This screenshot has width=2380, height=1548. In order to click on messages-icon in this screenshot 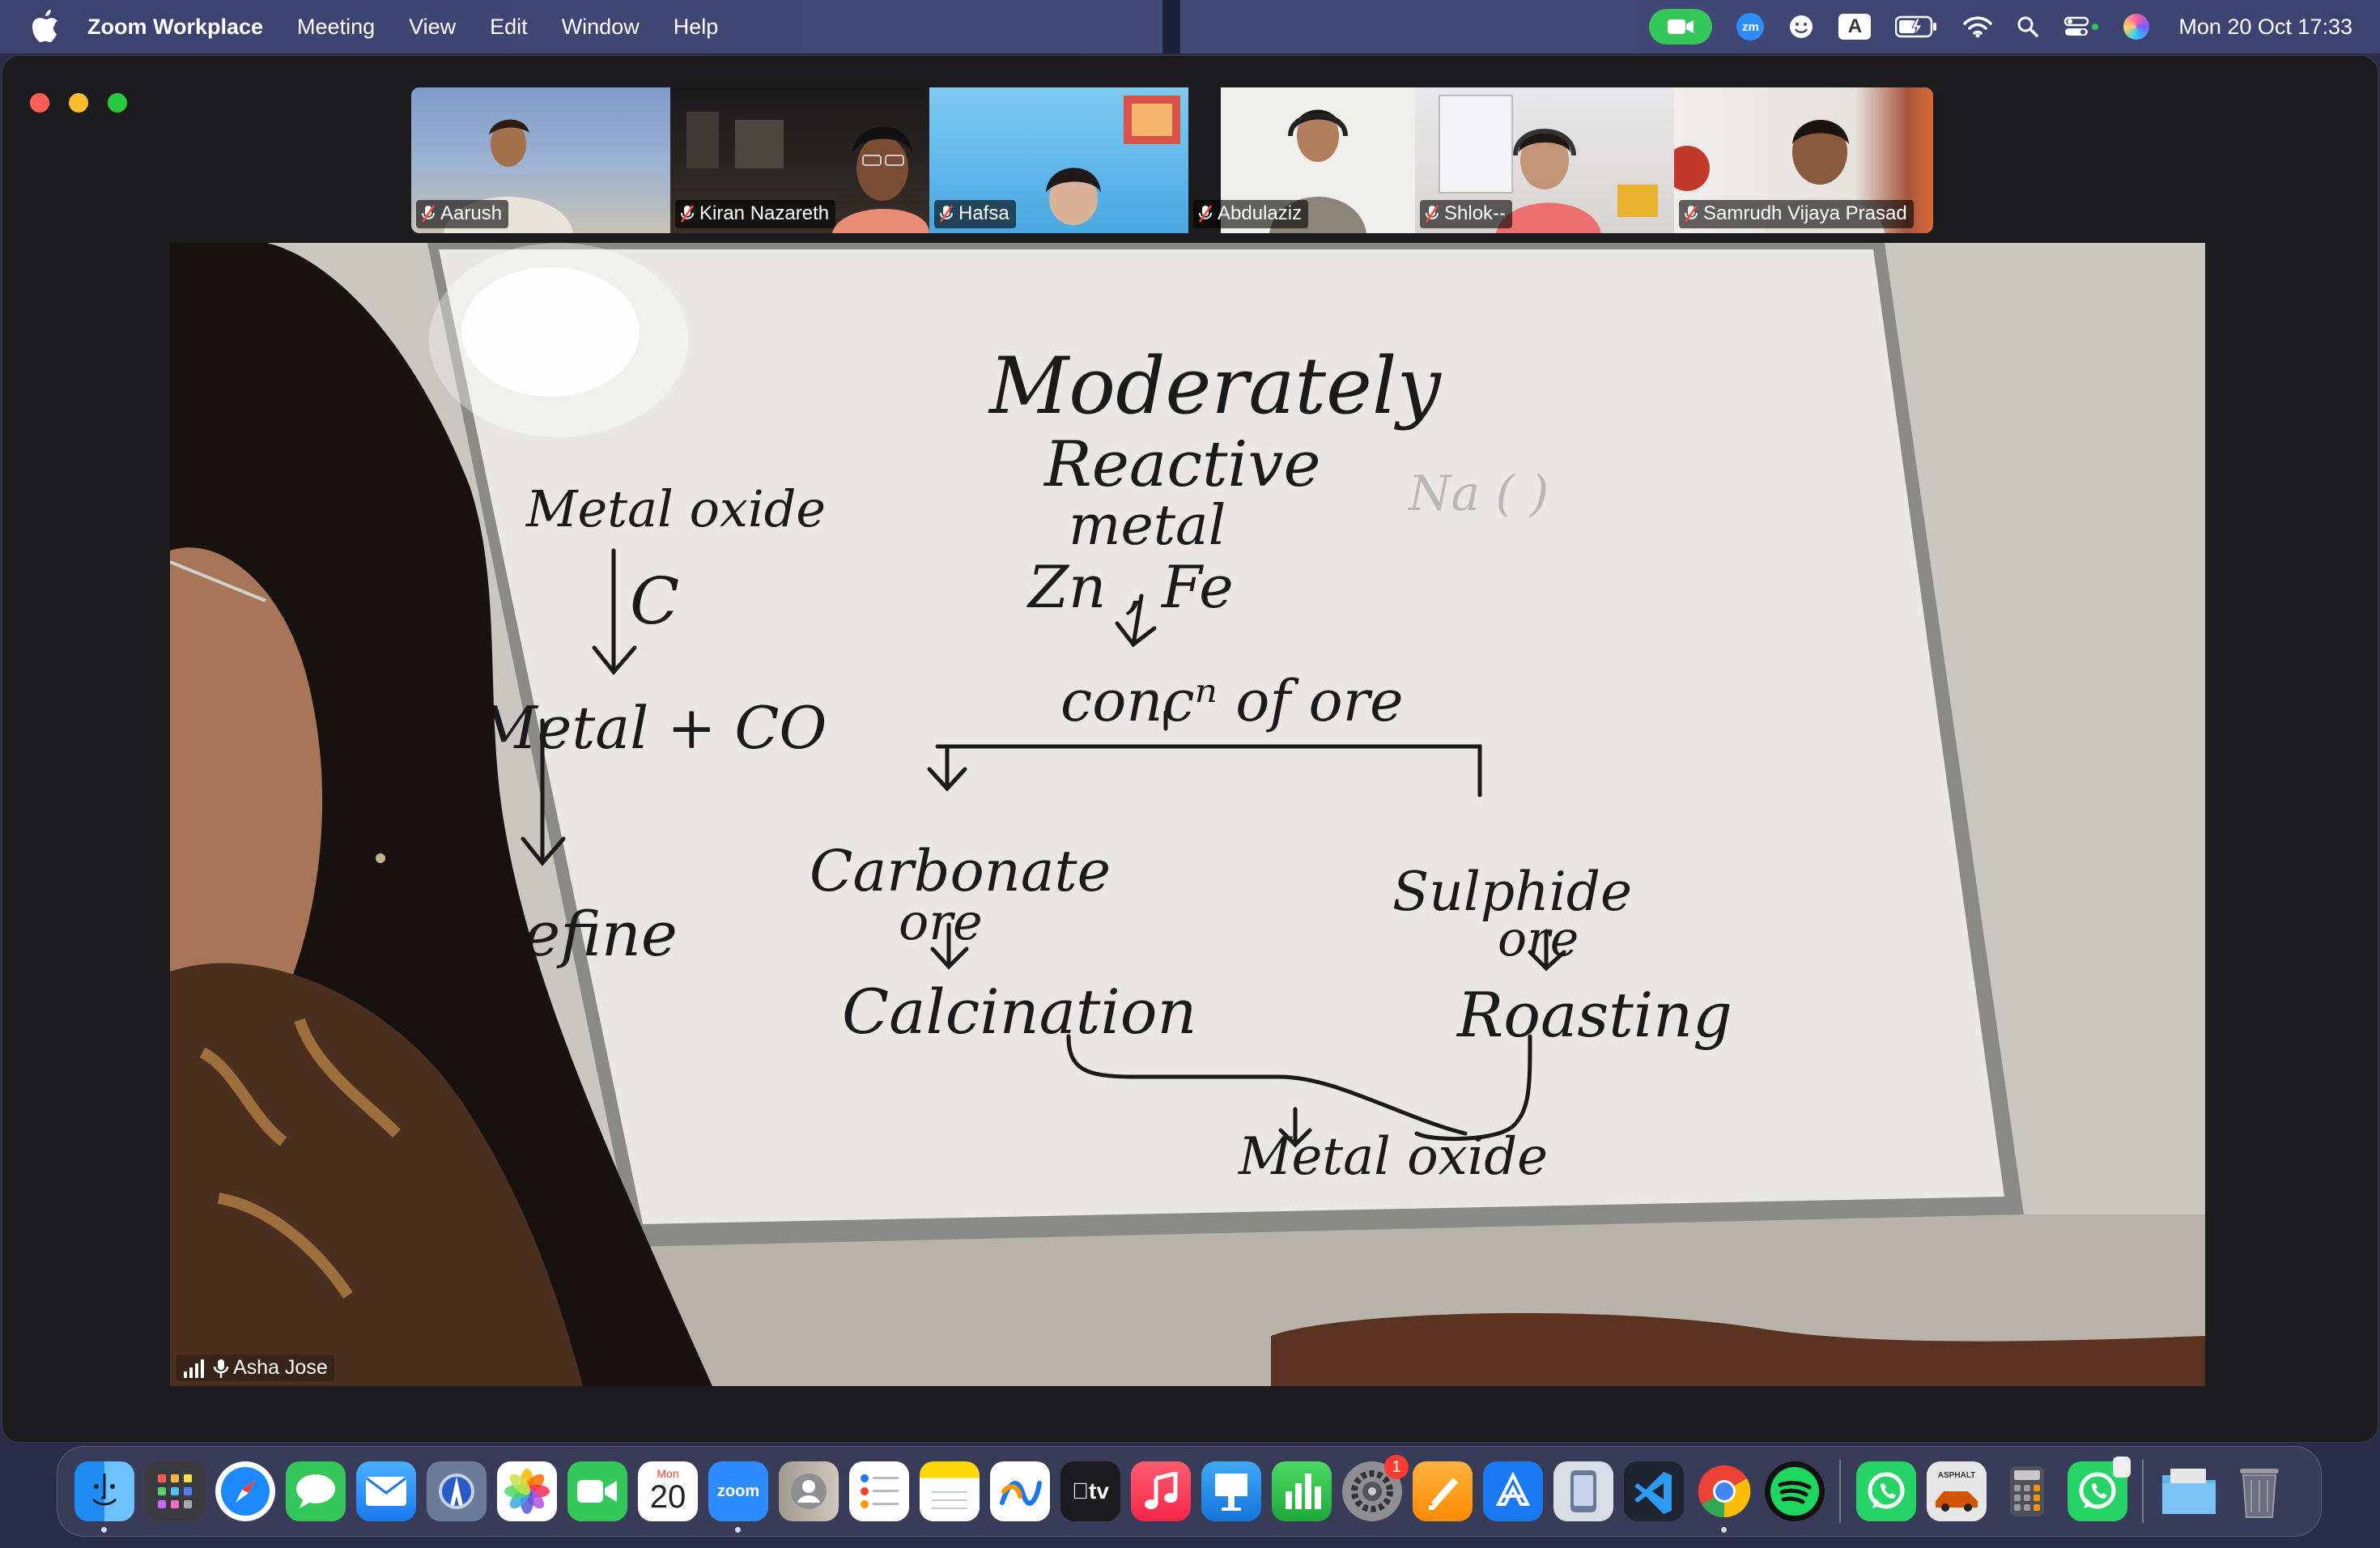, I will do `click(315, 1491)`.